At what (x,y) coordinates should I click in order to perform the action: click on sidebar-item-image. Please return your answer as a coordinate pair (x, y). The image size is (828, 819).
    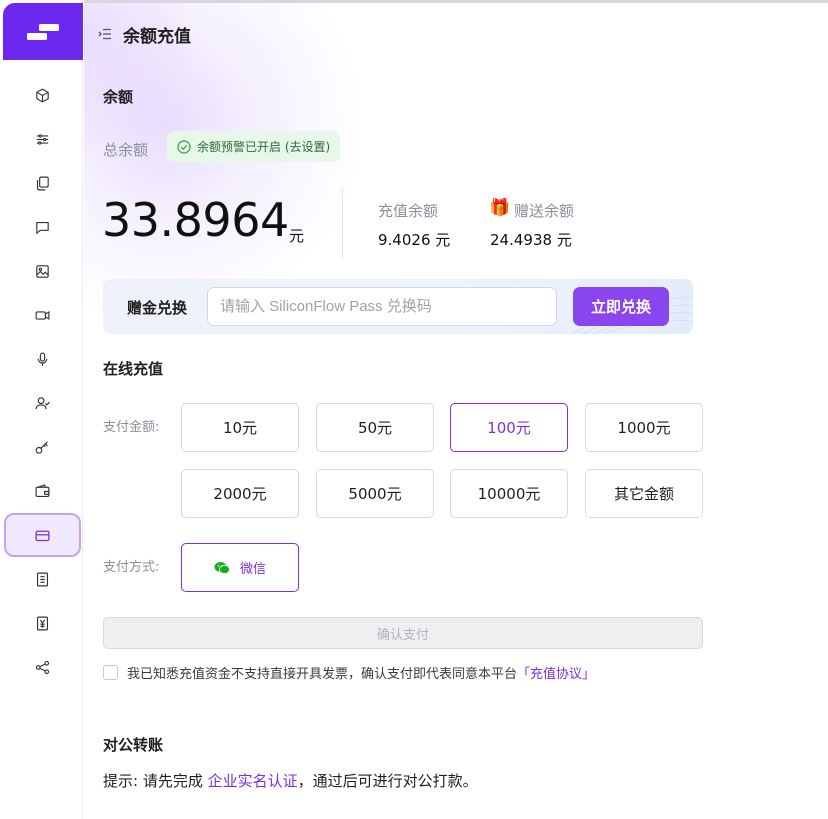
    Looking at the image, I should click on (42, 271).